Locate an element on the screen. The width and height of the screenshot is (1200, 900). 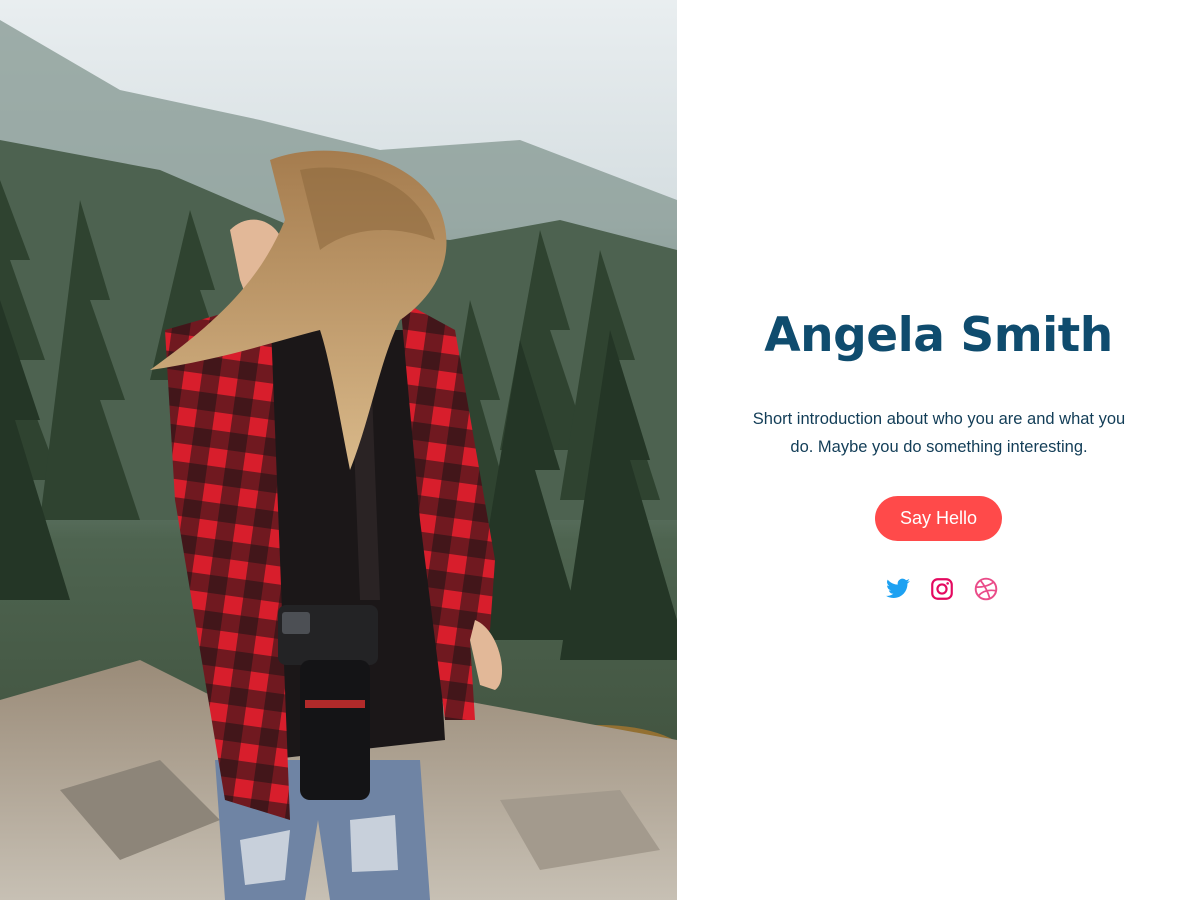
instagram-dot is located at coordinates (947, 583).